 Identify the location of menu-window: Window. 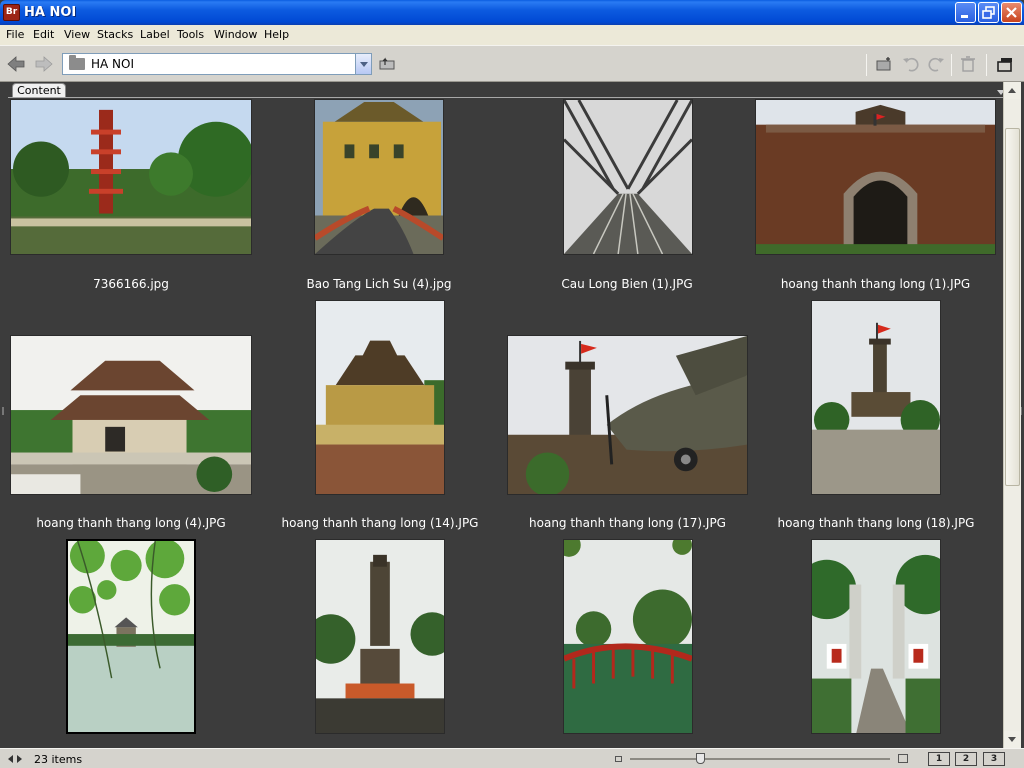
(235, 35).